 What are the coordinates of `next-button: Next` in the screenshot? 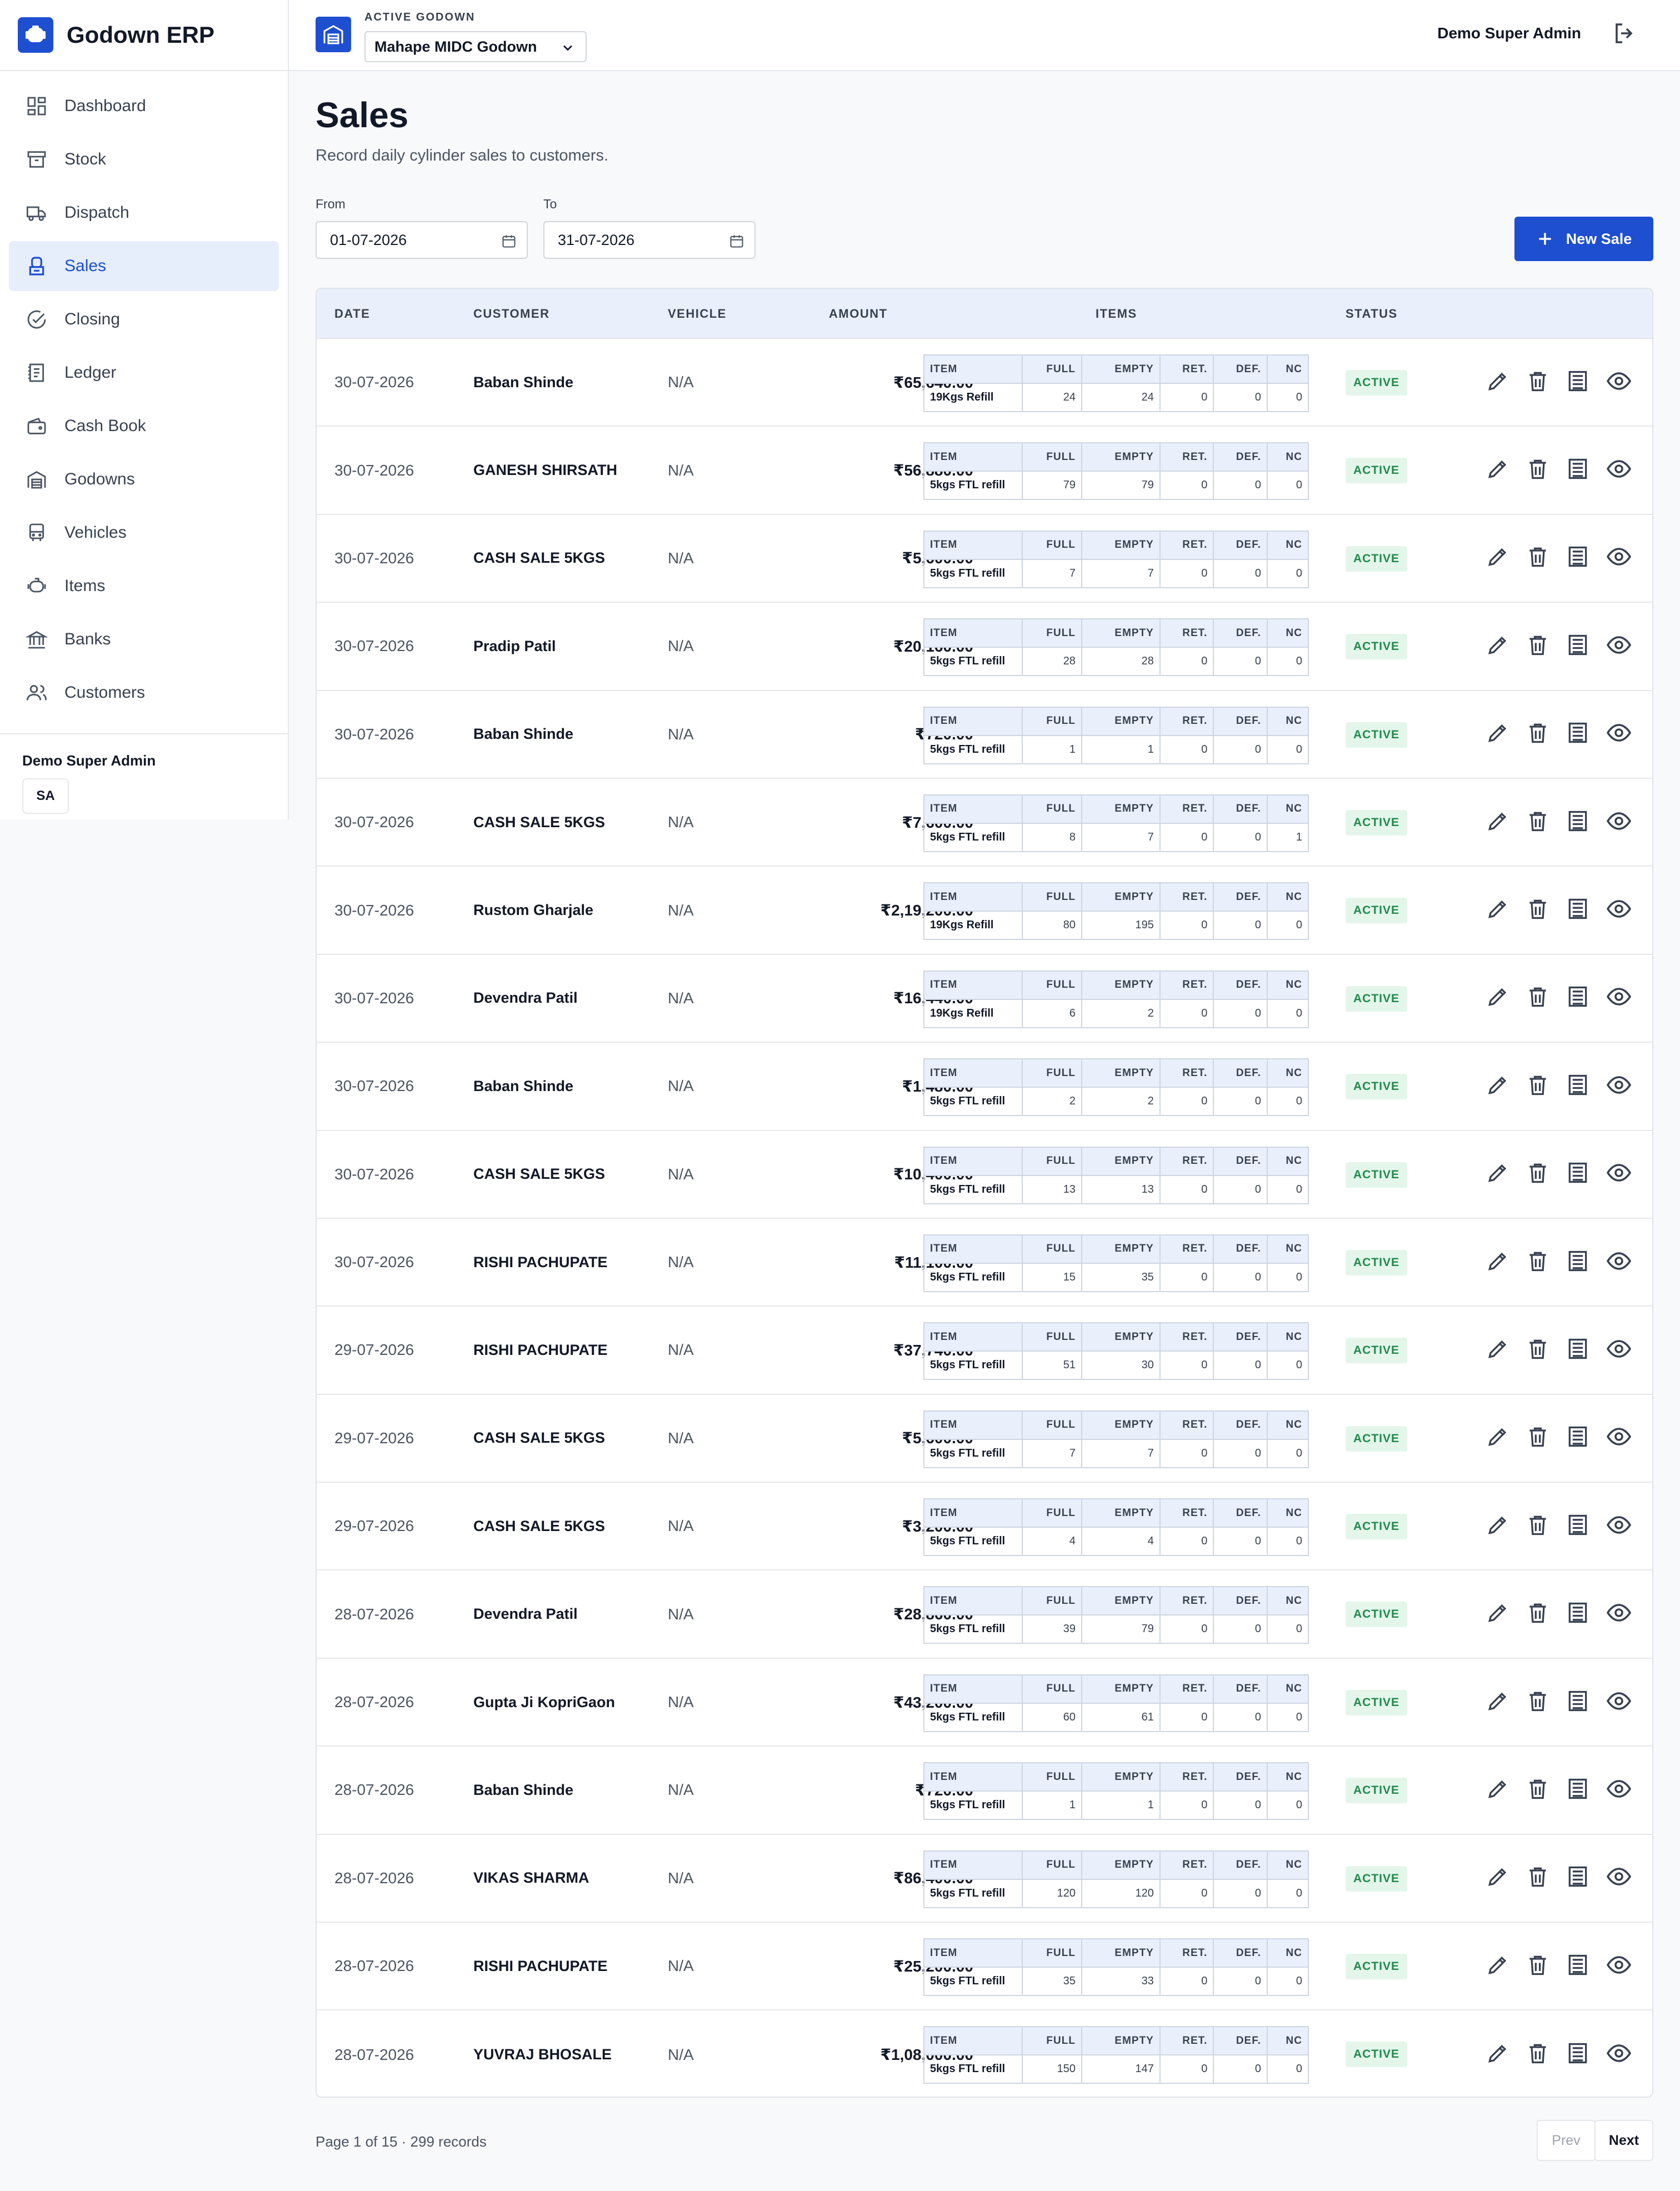 It's located at (1624, 2140).